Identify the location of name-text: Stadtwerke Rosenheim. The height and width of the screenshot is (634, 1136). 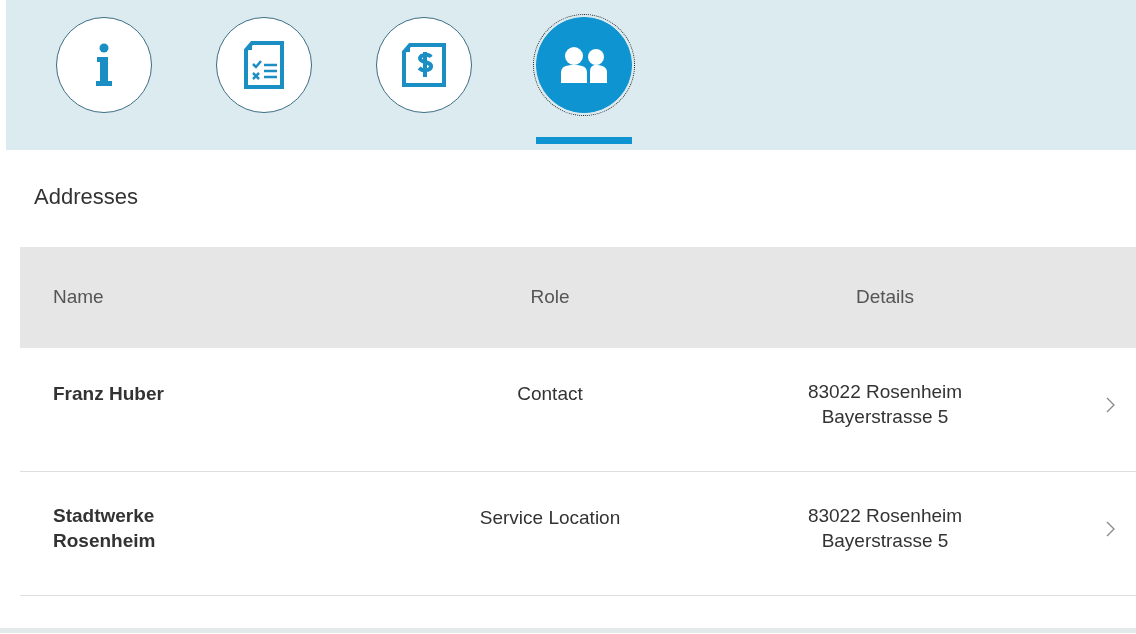
(105, 528).